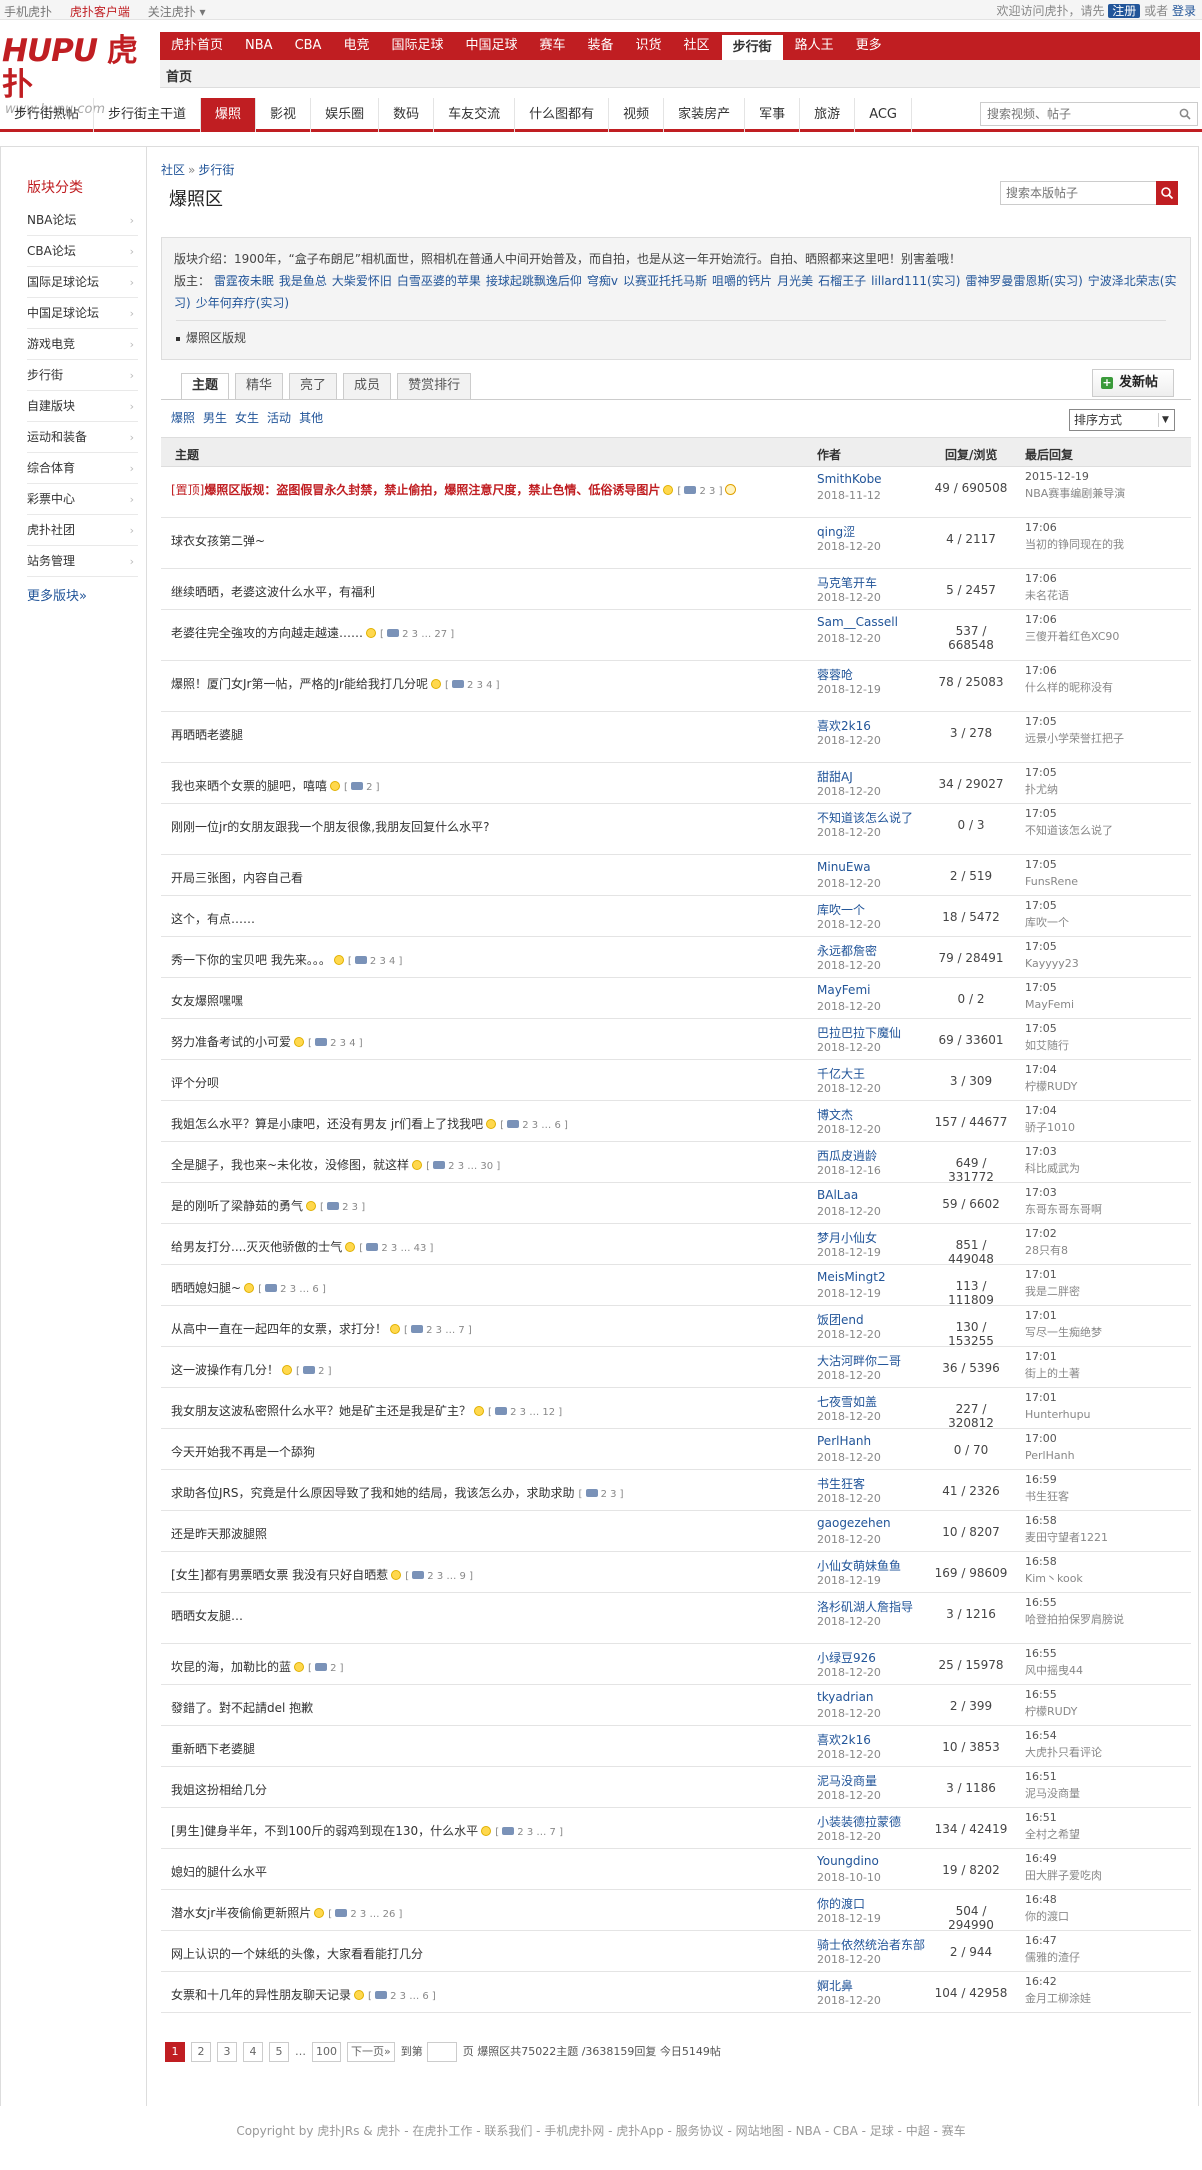 This screenshot has height=2170, width=1202. Describe the element at coordinates (82, 561) in the screenshot. I see `sidebar-item: 站务管理 ›` at that location.